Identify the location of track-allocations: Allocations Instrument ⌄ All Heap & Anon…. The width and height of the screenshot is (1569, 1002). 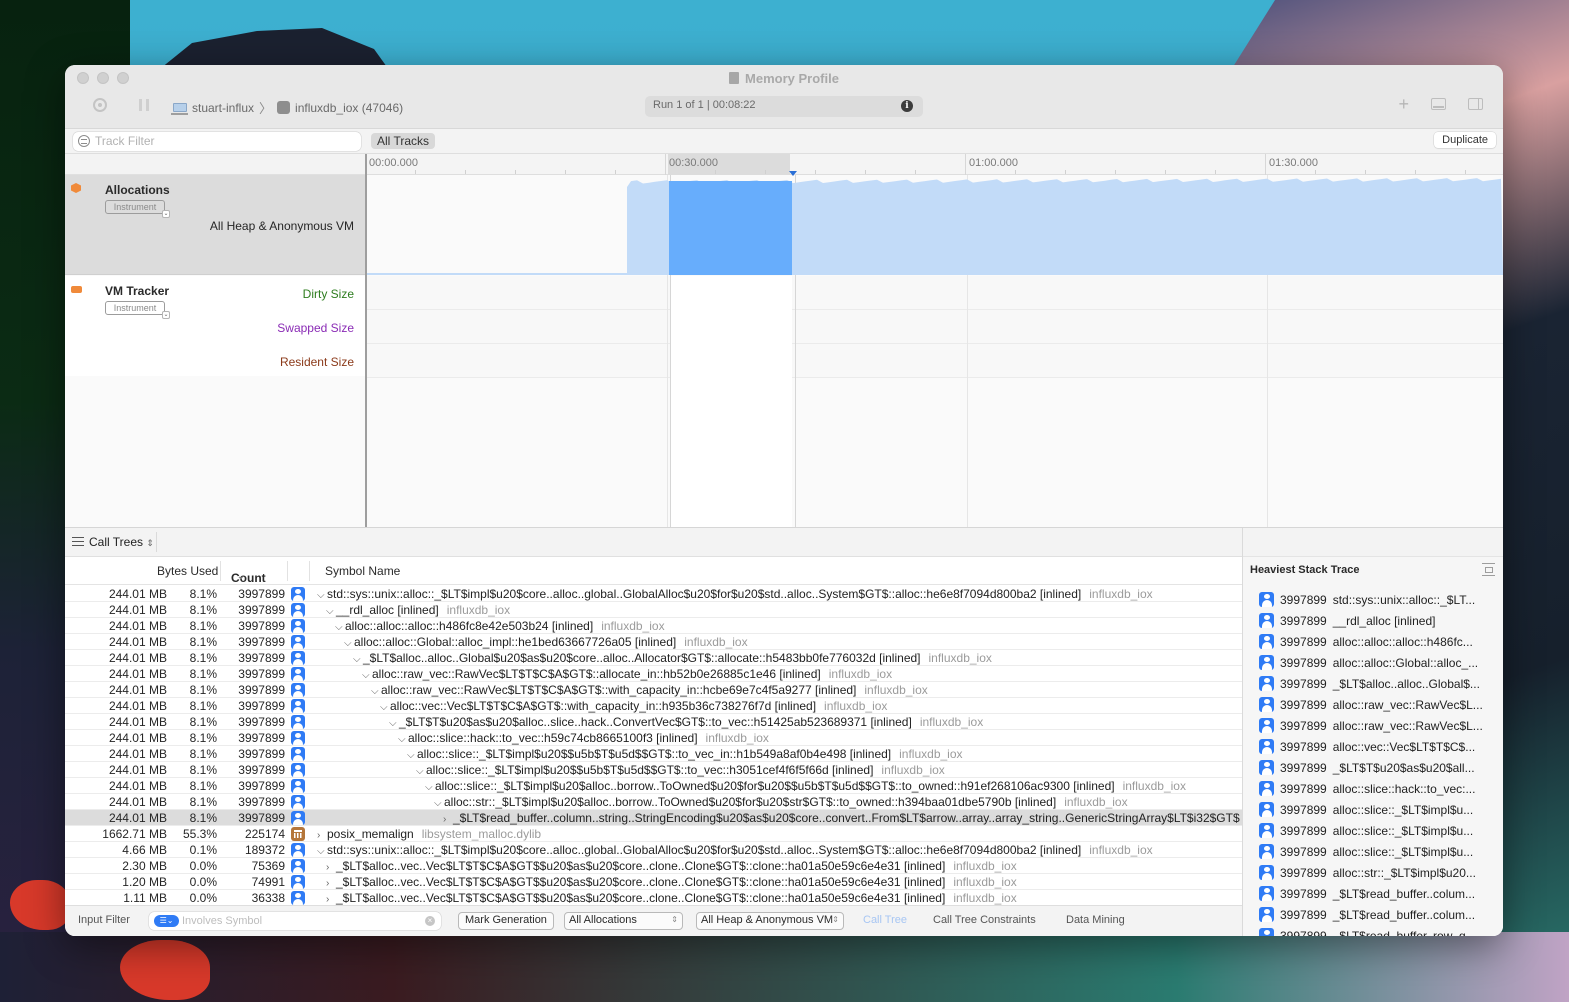
(215, 225).